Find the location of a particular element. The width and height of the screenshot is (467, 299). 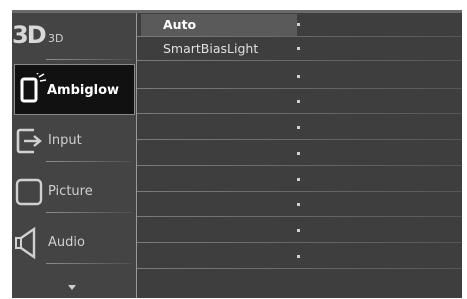

menu-item-ambiglow: Ambiglow is located at coordinates (74, 89).